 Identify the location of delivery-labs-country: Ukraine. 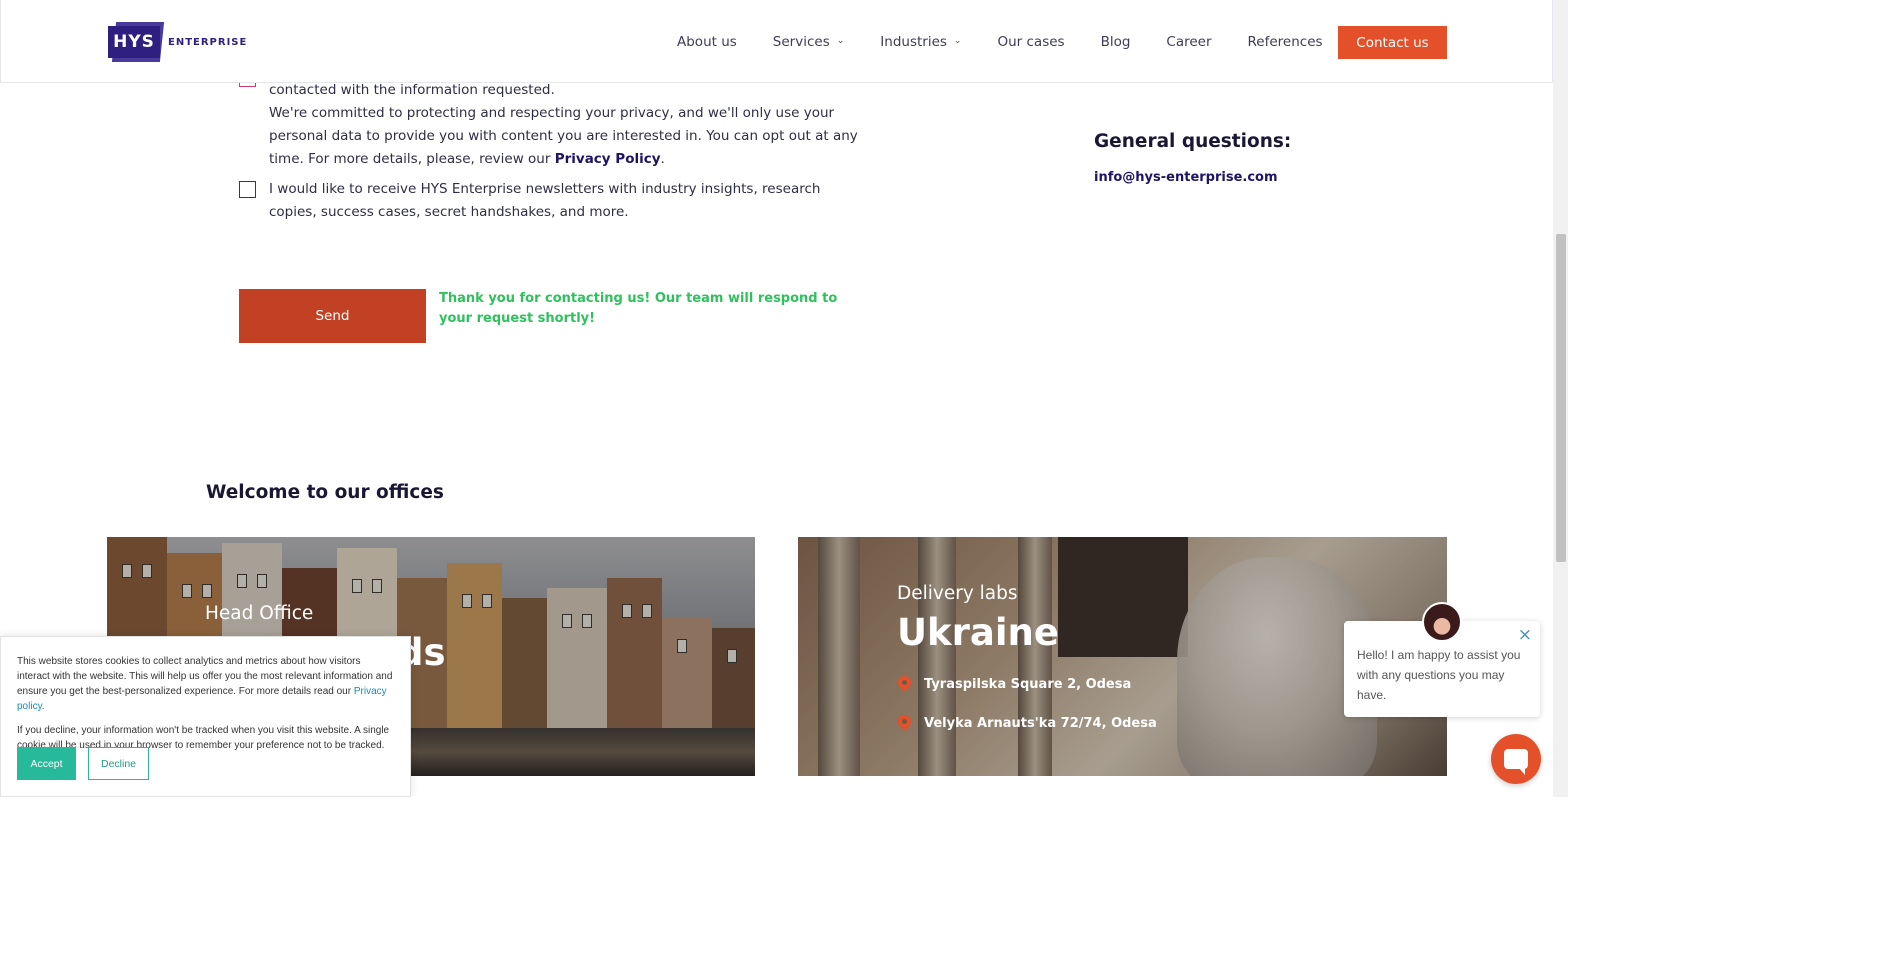
(978, 632).